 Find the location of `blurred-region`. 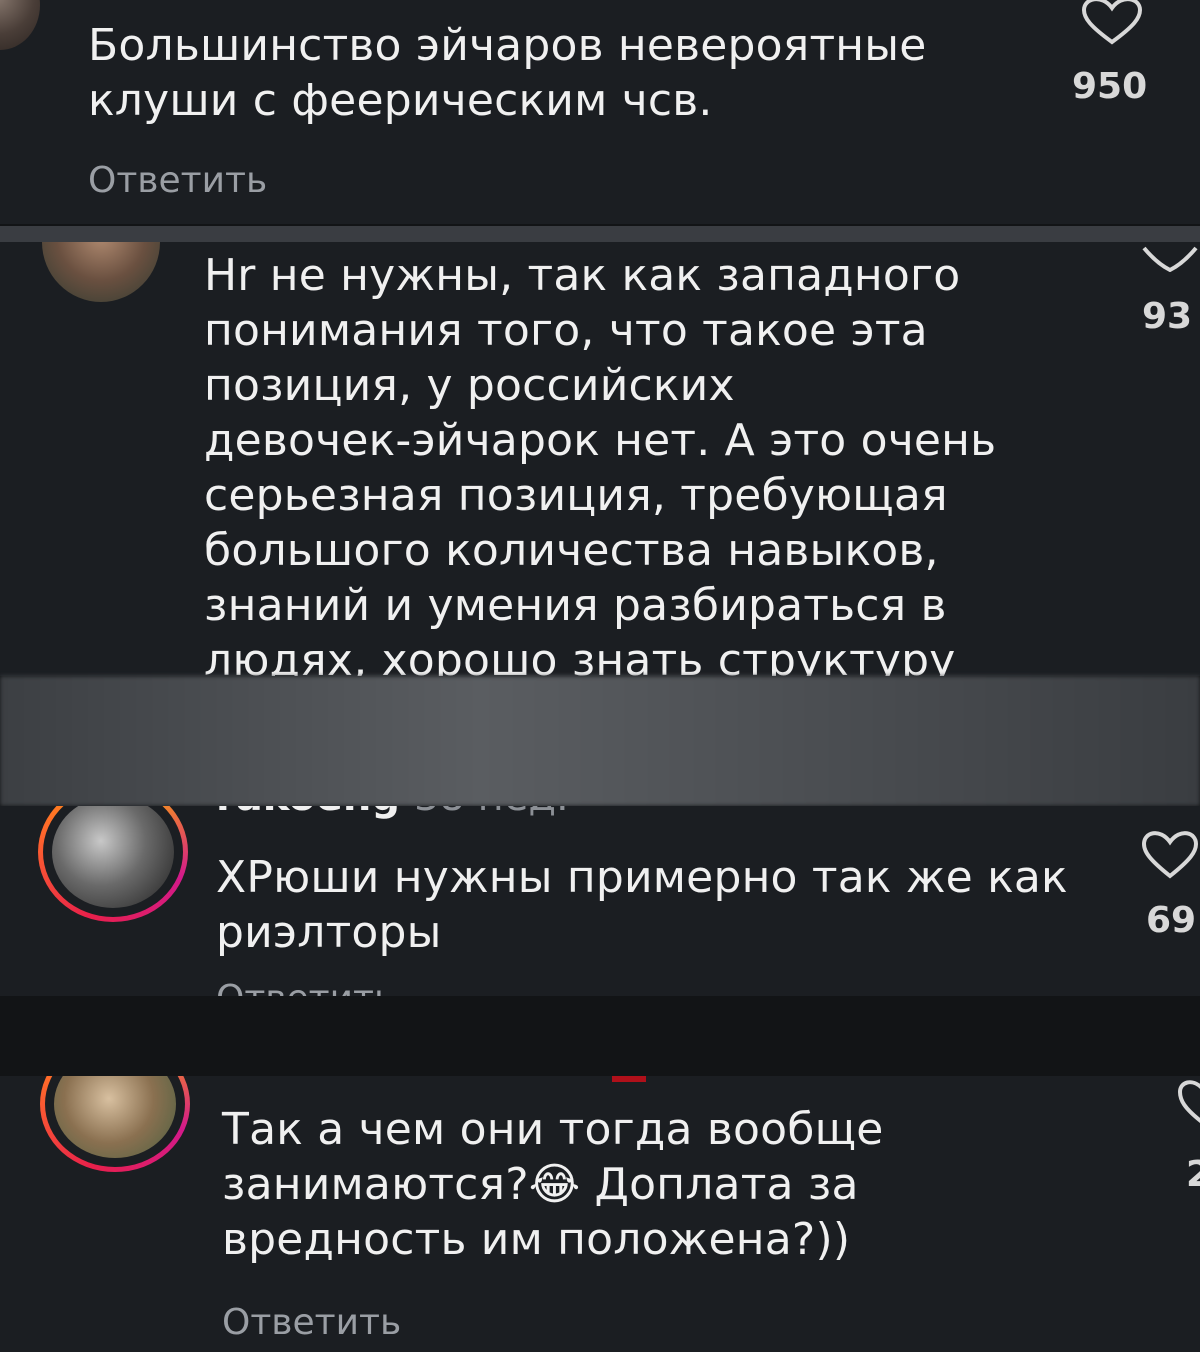

blurred-region is located at coordinates (600, 741).